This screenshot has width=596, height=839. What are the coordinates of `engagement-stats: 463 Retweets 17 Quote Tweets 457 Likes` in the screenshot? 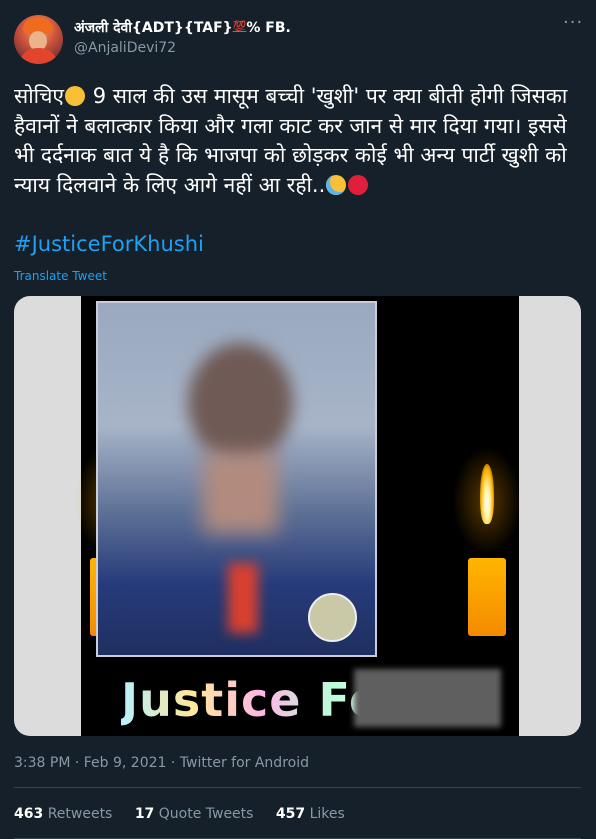 It's located at (188, 814).